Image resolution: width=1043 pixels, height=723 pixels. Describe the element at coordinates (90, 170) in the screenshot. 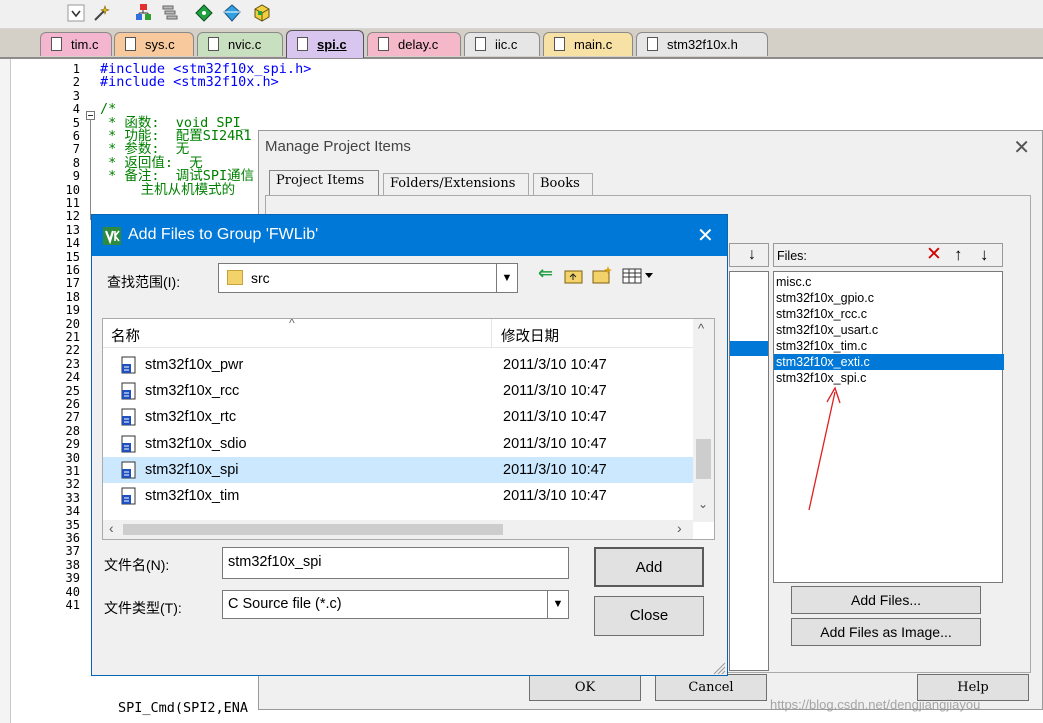

I see `fold-line` at that location.